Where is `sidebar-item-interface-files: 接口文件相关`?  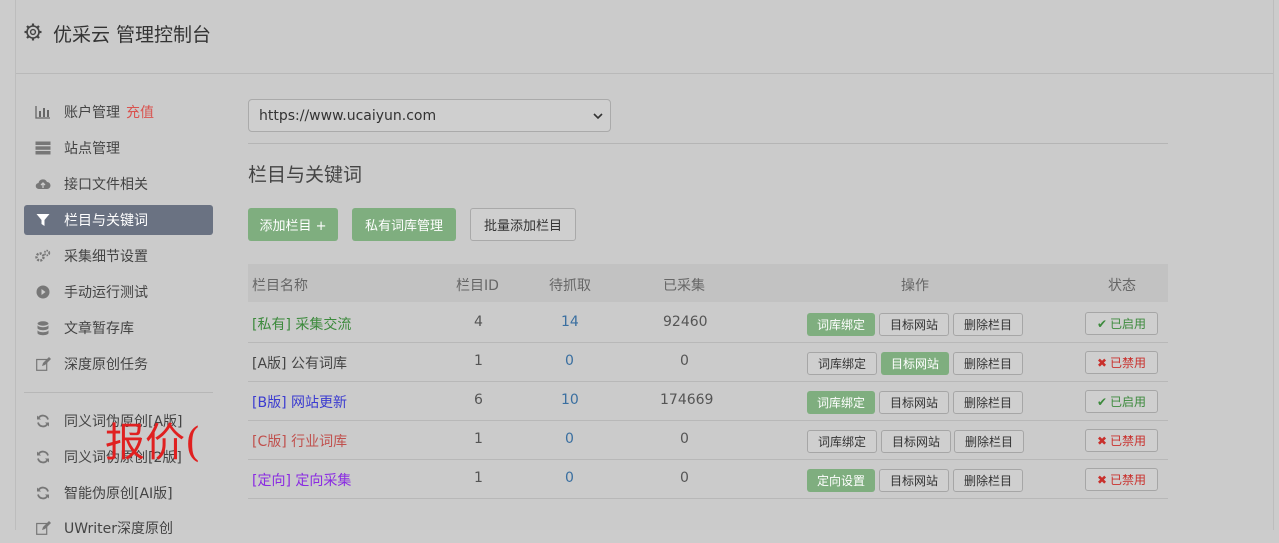
sidebar-item-interface-files: 接口文件相关 is located at coordinates (118, 184).